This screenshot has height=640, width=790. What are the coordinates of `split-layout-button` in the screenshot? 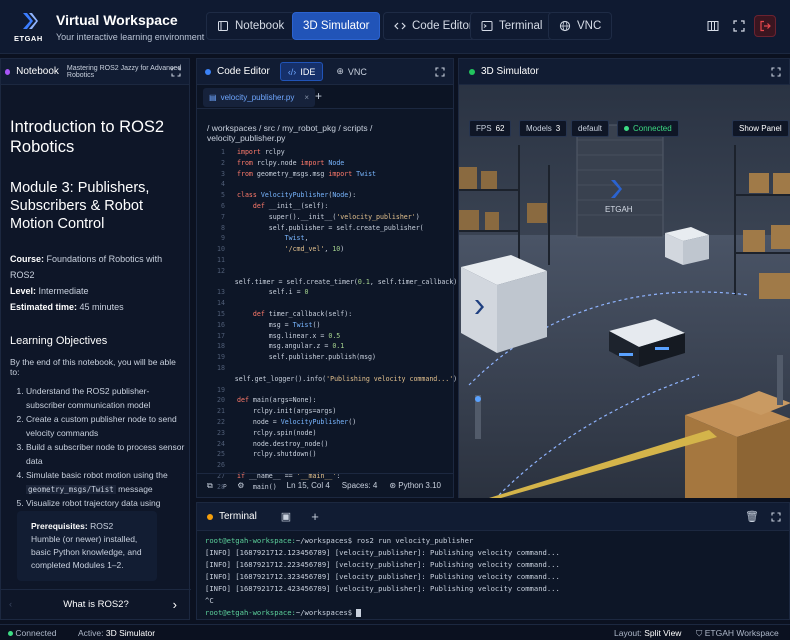 It's located at (713, 26).